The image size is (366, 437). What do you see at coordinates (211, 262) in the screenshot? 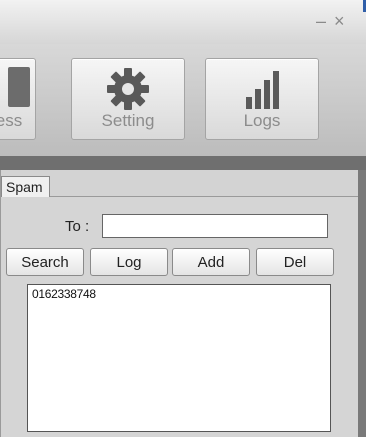
I see `add-button: Add` at bounding box center [211, 262].